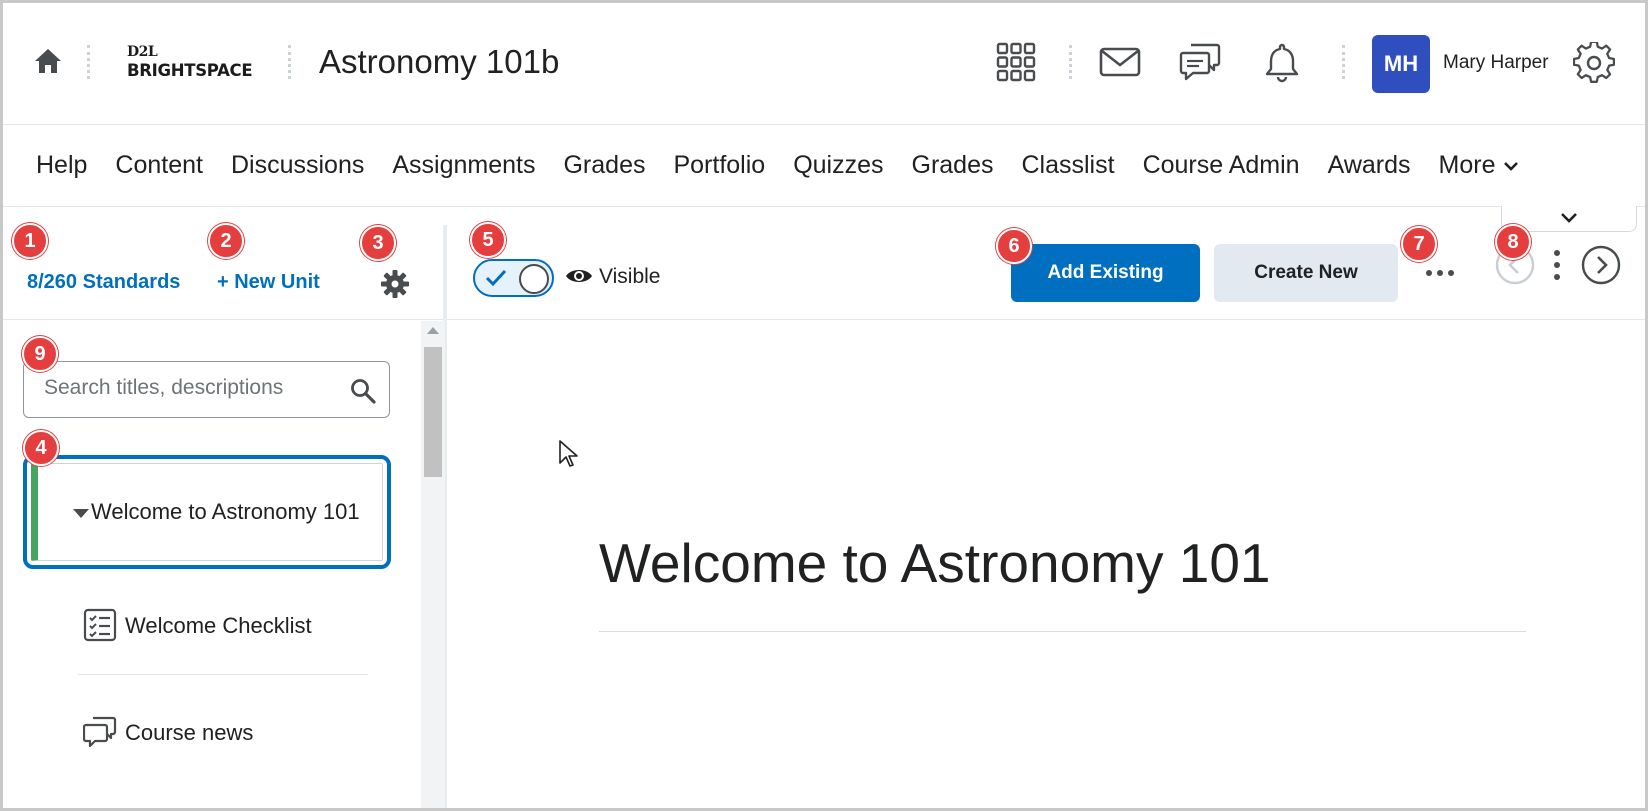 The width and height of the screenshot is (1648, 811). I want to click on brightspace-logo: D2L BRIGHTSPACE, so click(193, 64).